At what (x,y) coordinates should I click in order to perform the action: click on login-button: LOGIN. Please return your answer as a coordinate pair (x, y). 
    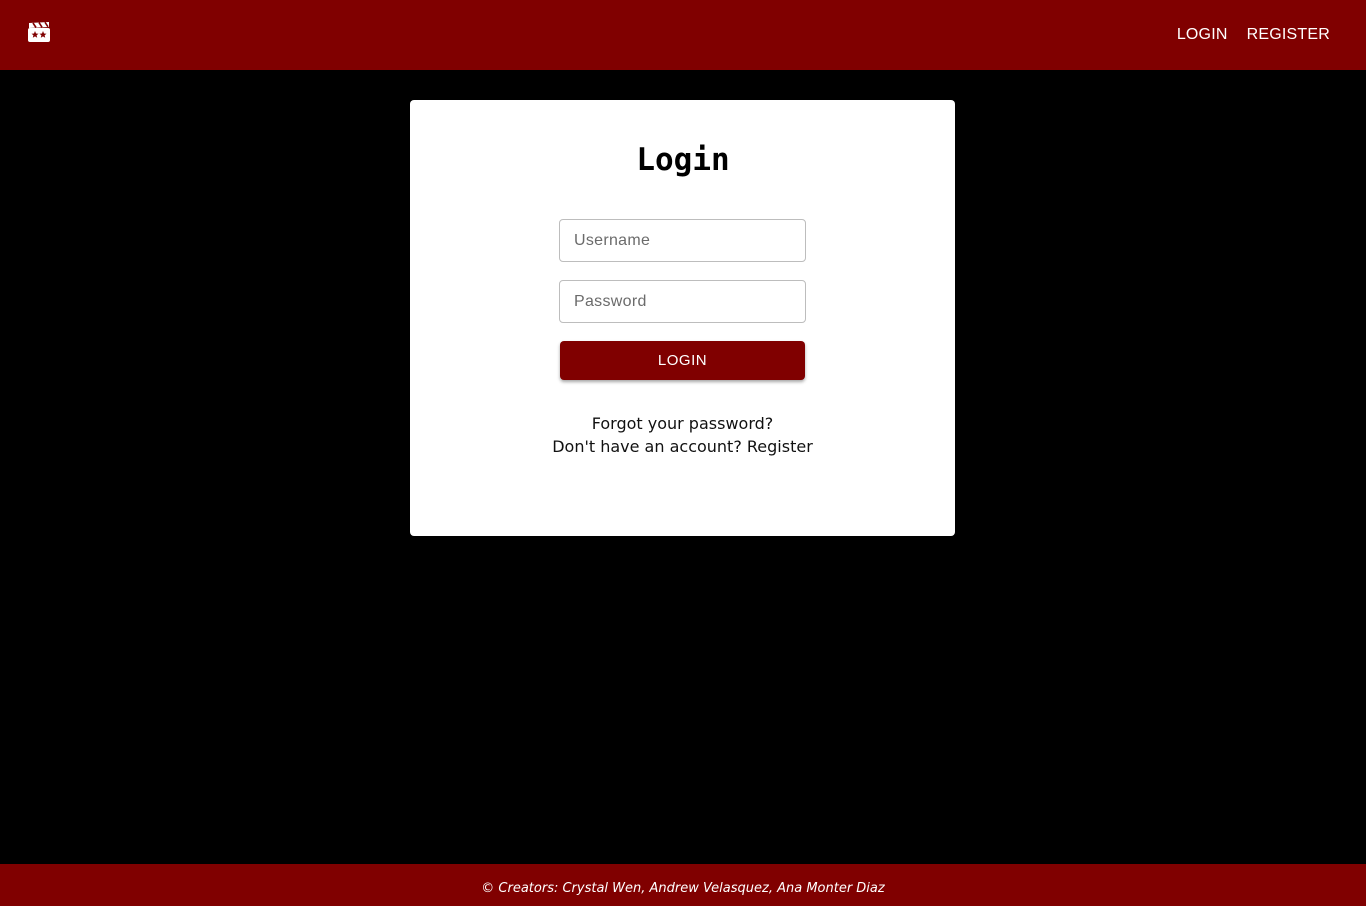
    Looking at the image, I should click on (682, 360).